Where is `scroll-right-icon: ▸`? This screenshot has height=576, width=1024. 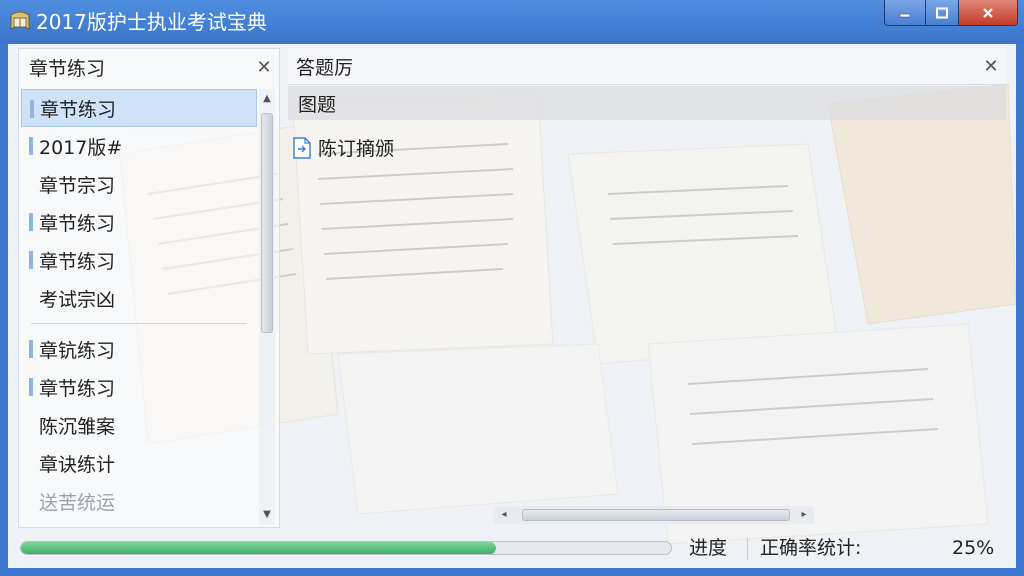
scroll-right-icon: ▸ is located at coordinates (804, 515).